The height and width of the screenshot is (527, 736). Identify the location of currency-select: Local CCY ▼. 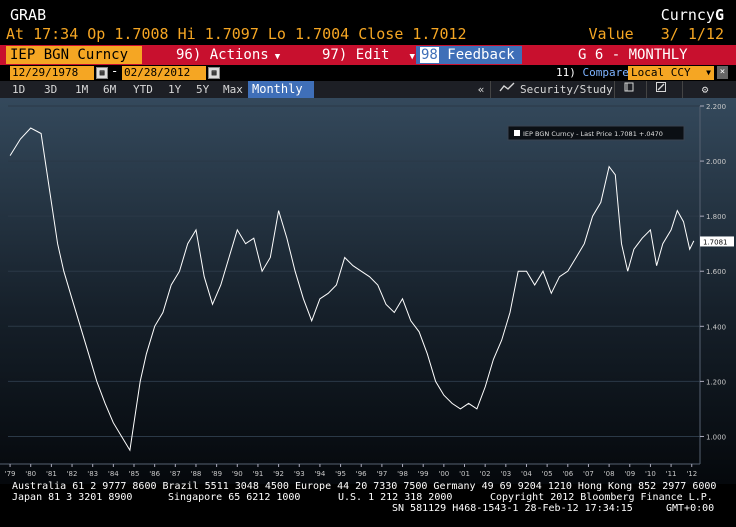
(671, 73).